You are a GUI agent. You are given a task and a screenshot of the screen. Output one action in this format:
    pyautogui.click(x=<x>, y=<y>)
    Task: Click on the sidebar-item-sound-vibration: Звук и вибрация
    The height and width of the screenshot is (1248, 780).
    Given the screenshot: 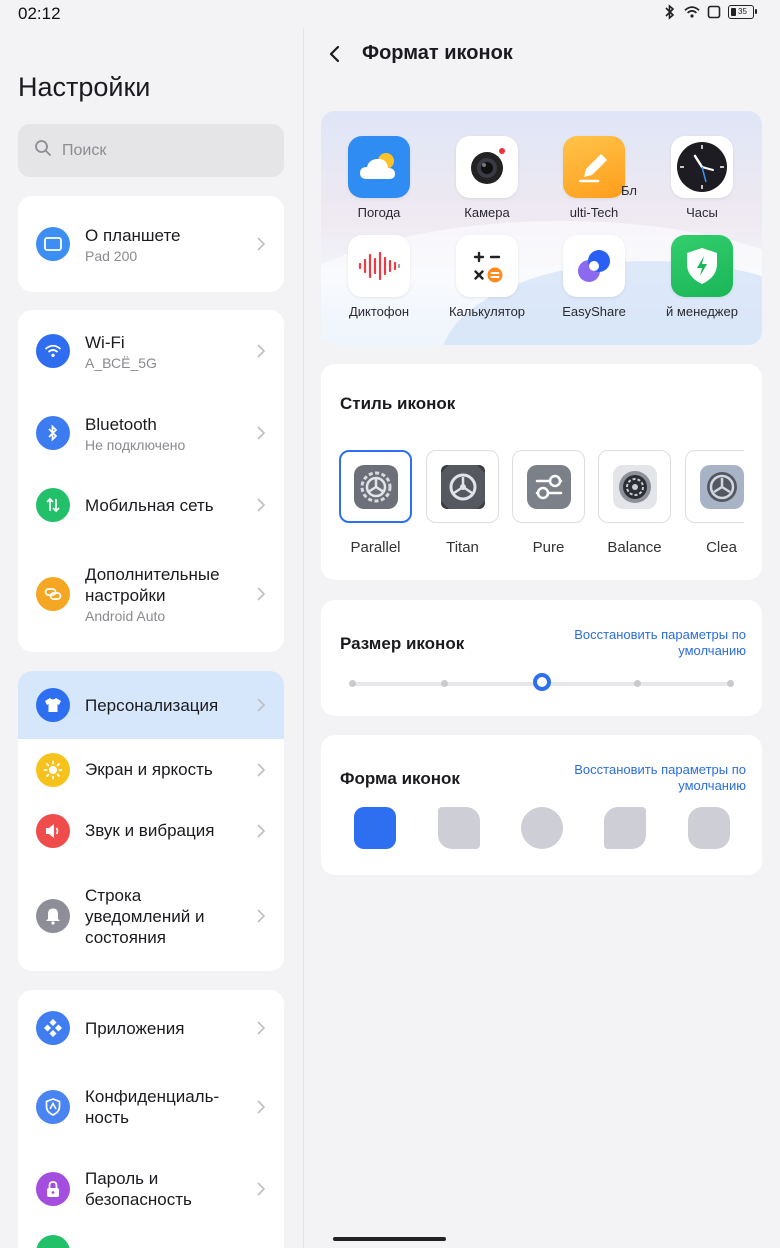 What is the action you would take?
    pyautogui.click(x=151, y=830)
    